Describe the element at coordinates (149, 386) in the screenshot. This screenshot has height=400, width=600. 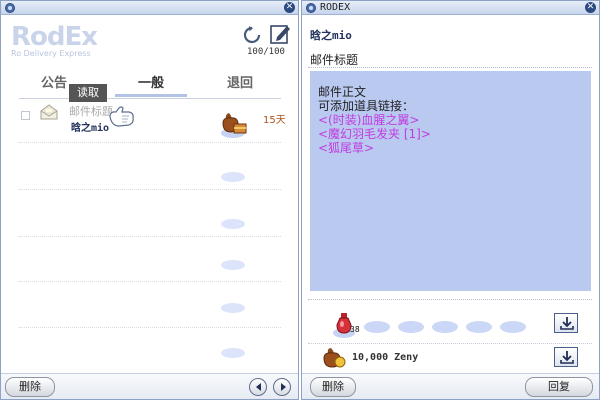
I see `bottom-bar: 删除` at that location.